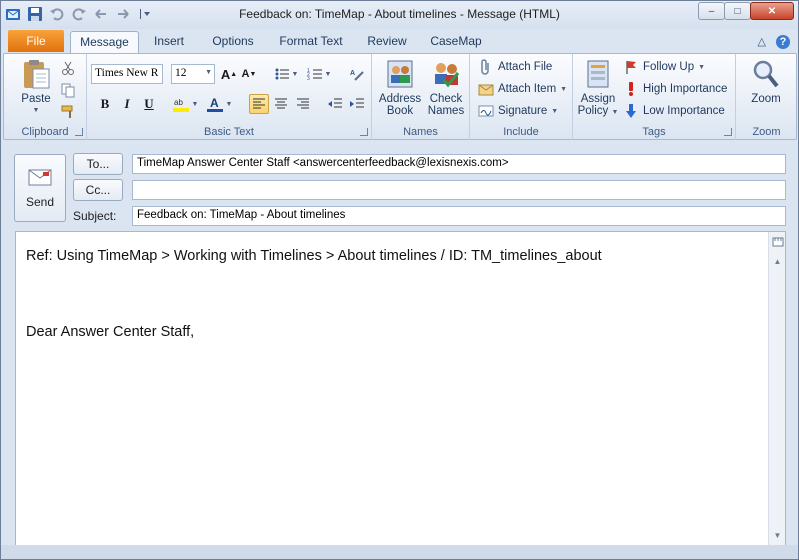 The image size is (799, 560). What do you see at coordinates (777, 261) in the screenshot?
I see `scroll-up-icon: ▲` at bounding box center [777, 261].